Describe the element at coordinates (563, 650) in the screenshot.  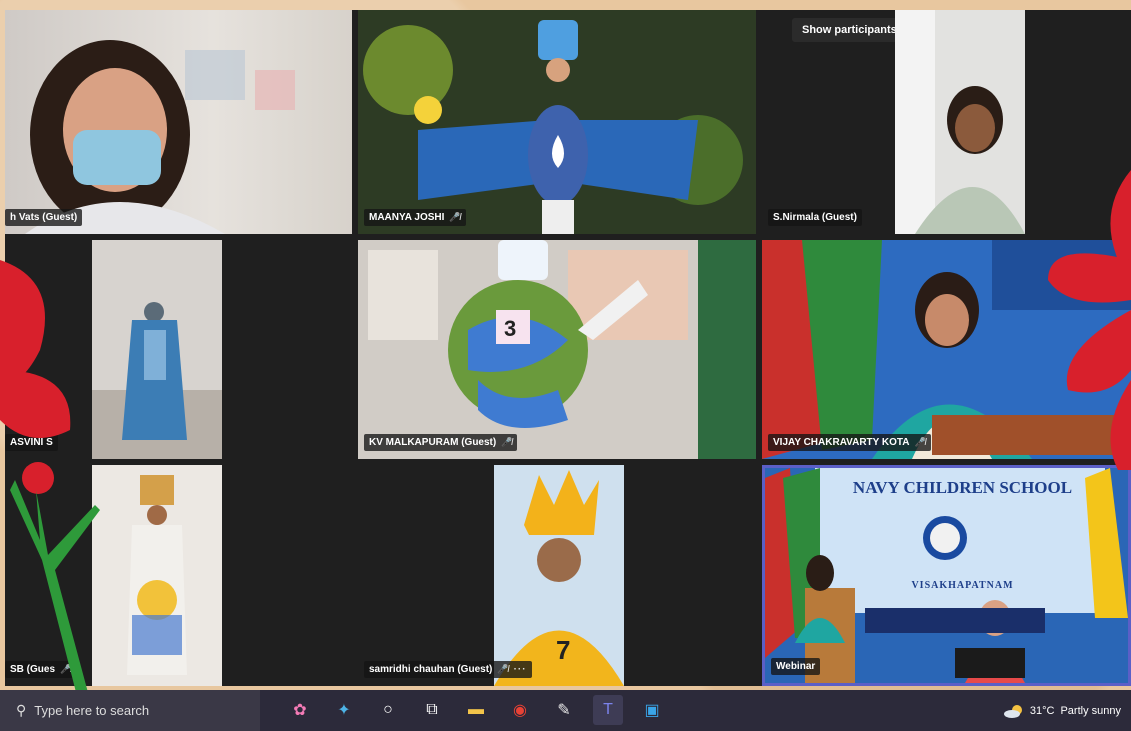
I see `costume-number: 7` at that location.